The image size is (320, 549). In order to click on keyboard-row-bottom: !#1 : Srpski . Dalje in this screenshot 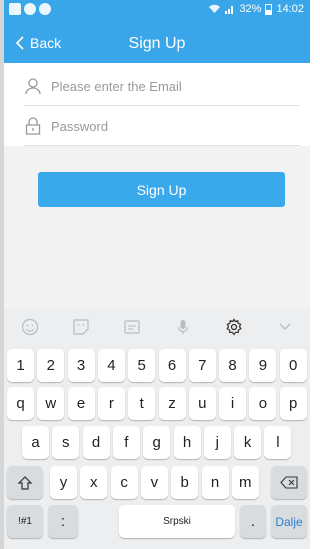, I will do `click(157, 521)`.